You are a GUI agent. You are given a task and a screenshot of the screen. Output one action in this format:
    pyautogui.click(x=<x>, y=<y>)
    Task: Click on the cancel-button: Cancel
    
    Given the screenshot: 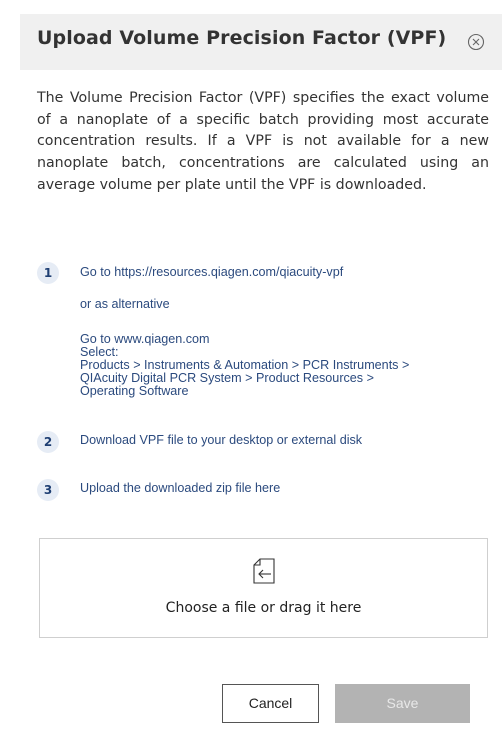 What is the action you would take?
    pyautogui.click(x=270, y=703)
    